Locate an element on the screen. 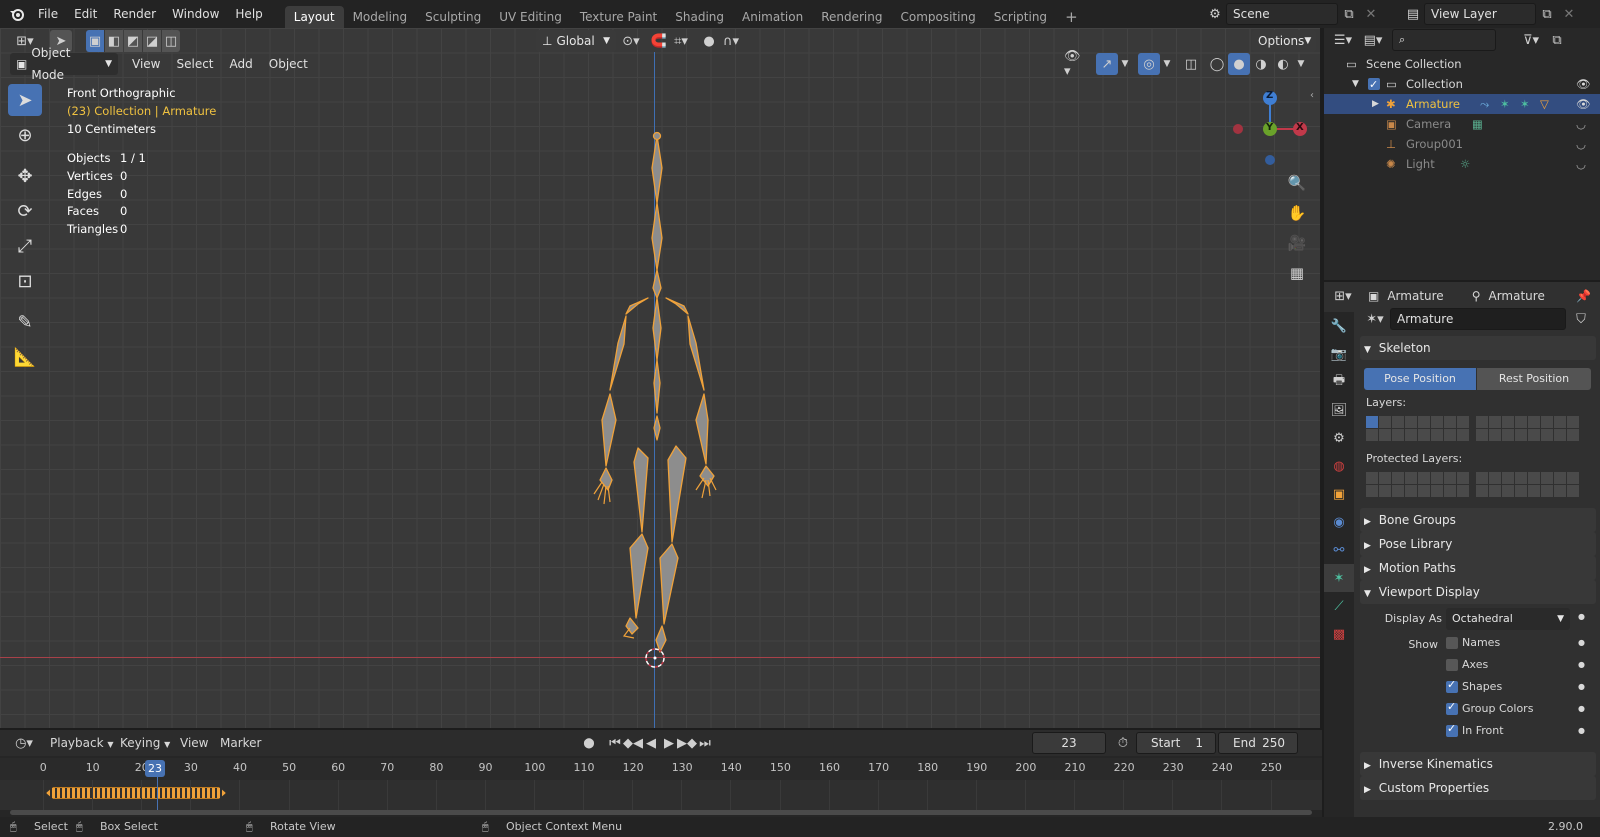  object-tab: ▣ is located at coordinates (1339, 494).